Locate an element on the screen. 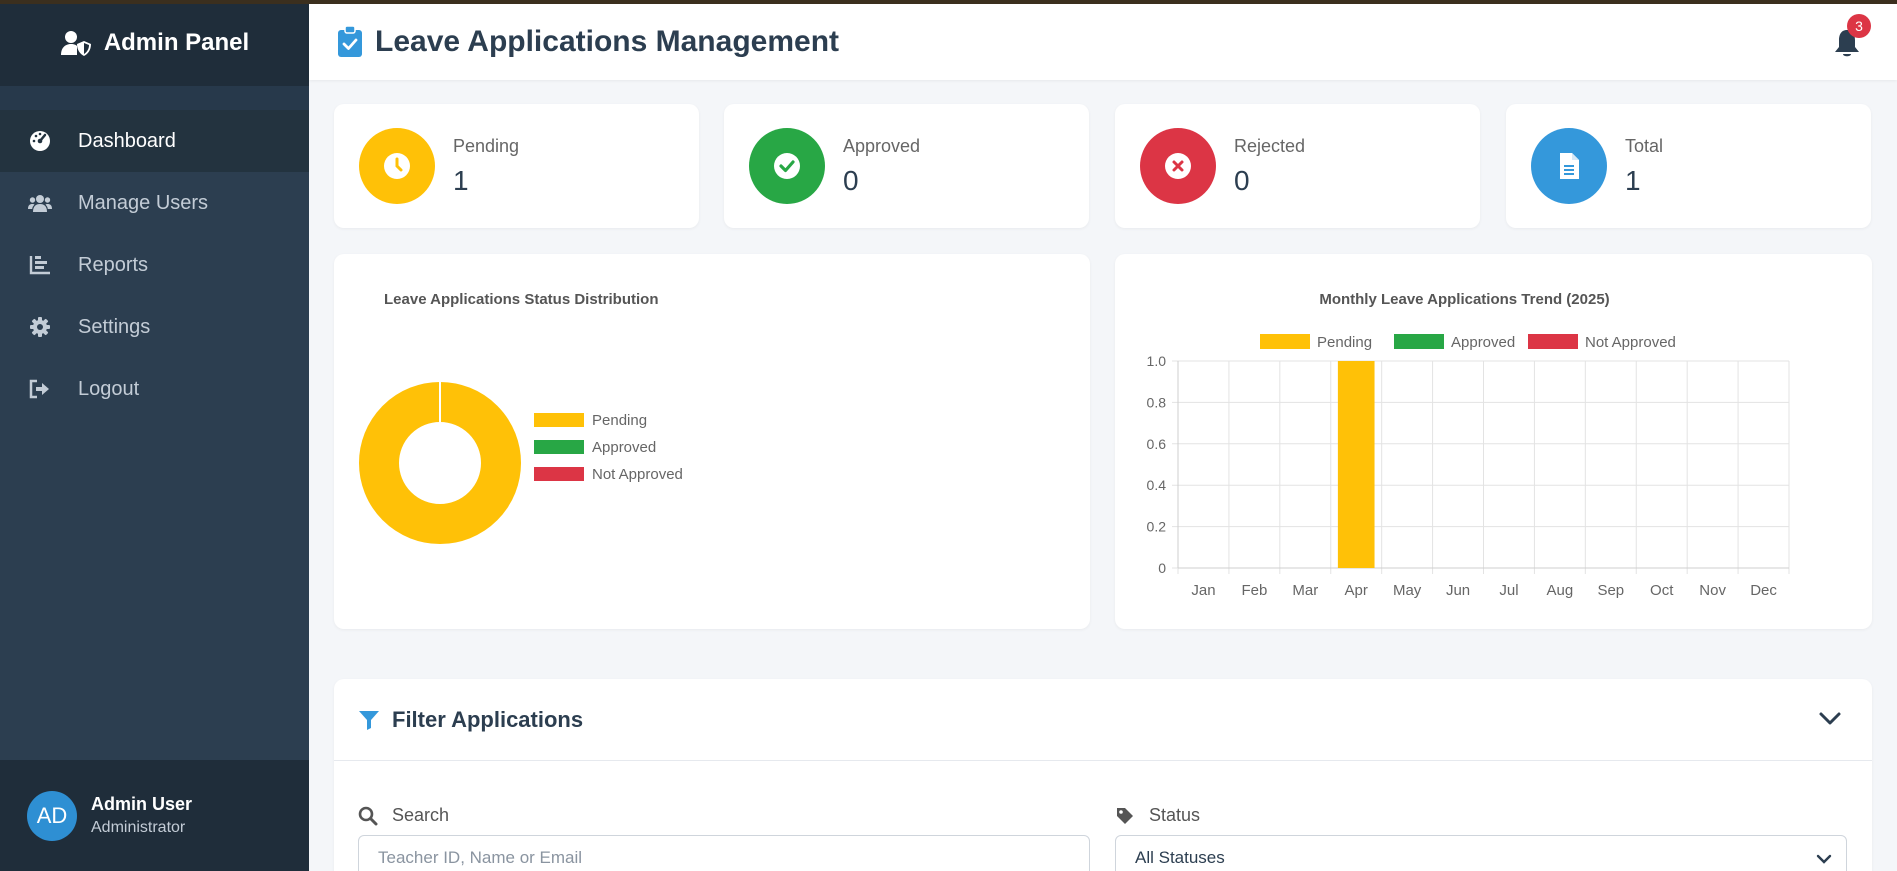  sidebar-item-settings: Settings is located at coordinates (154, 327).